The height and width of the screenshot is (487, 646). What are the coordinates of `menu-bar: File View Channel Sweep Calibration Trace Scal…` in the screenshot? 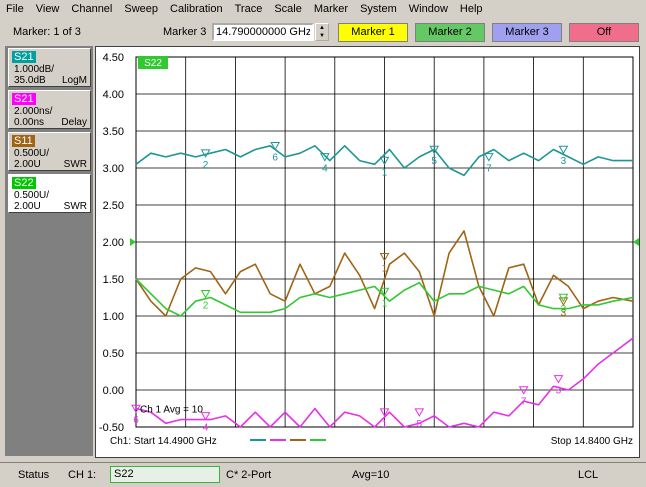 It's located at (323, 9).